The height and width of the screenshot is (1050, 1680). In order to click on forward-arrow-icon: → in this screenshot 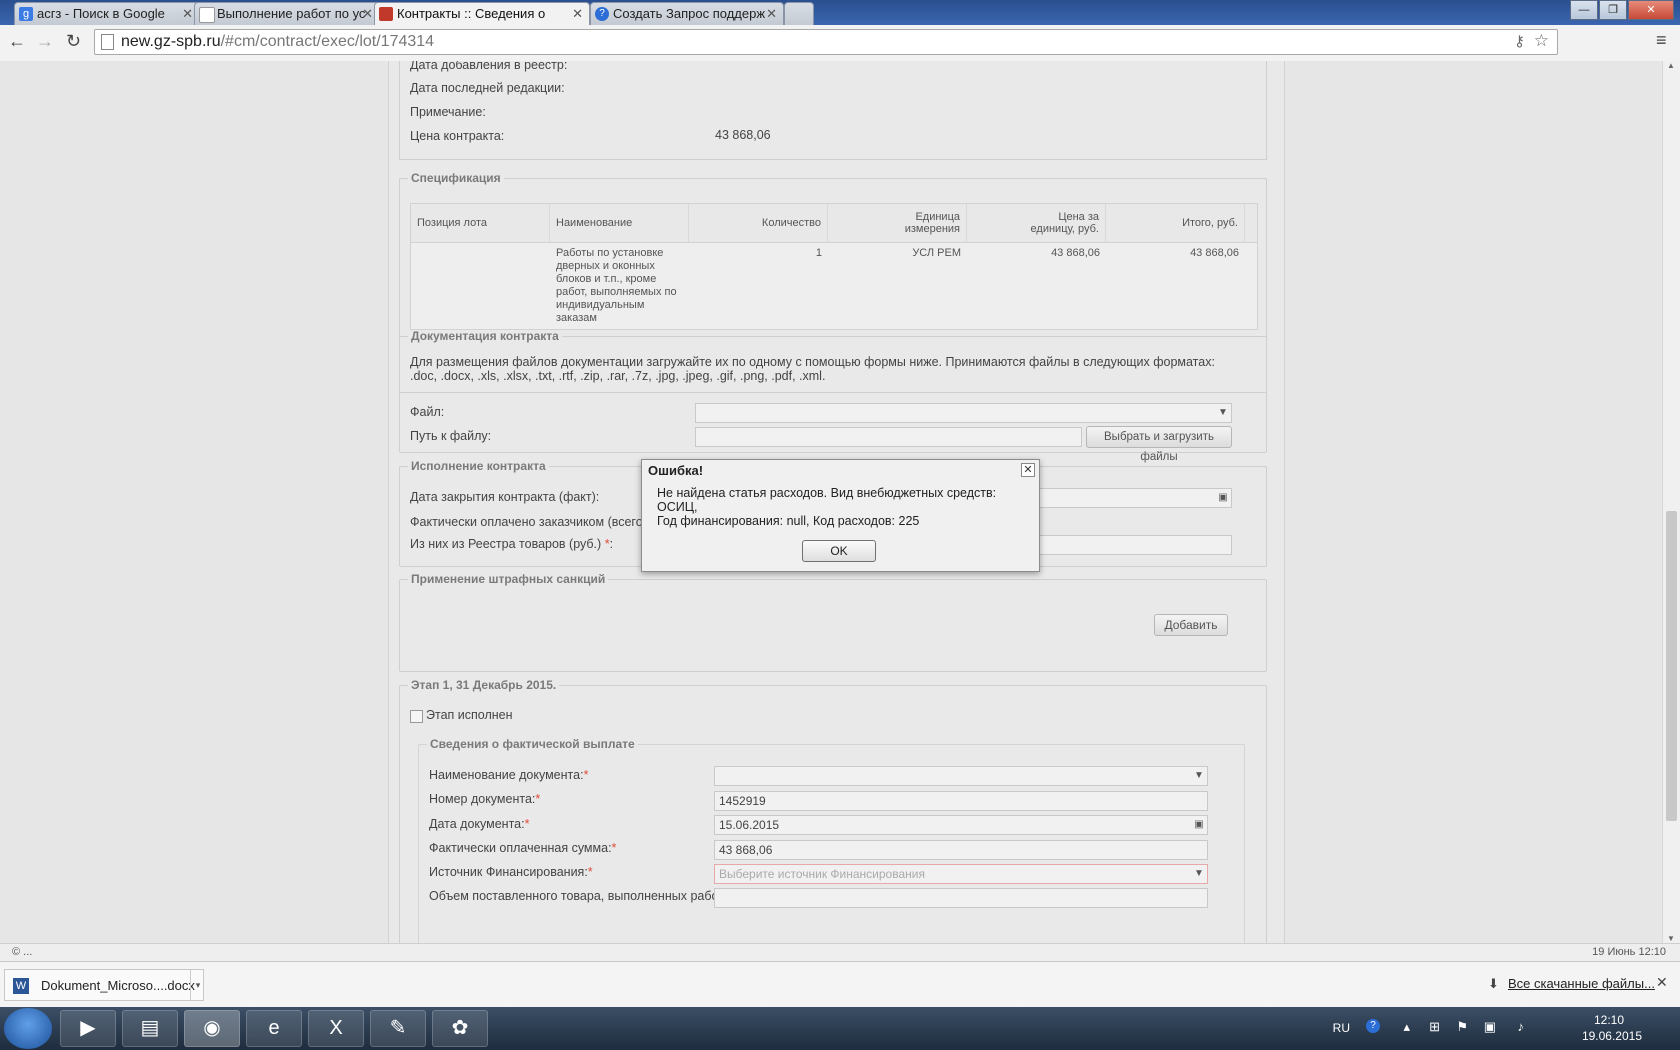, I will do `click(45, 41)`.